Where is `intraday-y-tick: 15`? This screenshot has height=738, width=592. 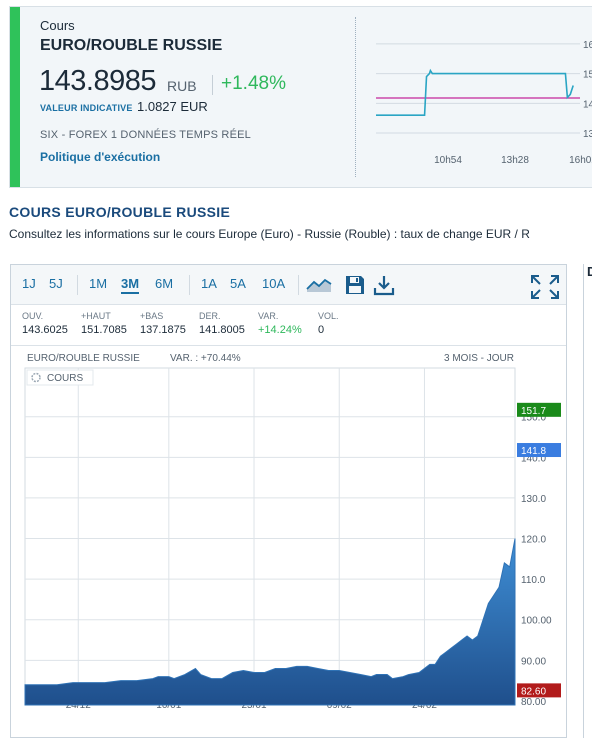
intraday-y-tick: 15 is located at coordinates (587, 75).